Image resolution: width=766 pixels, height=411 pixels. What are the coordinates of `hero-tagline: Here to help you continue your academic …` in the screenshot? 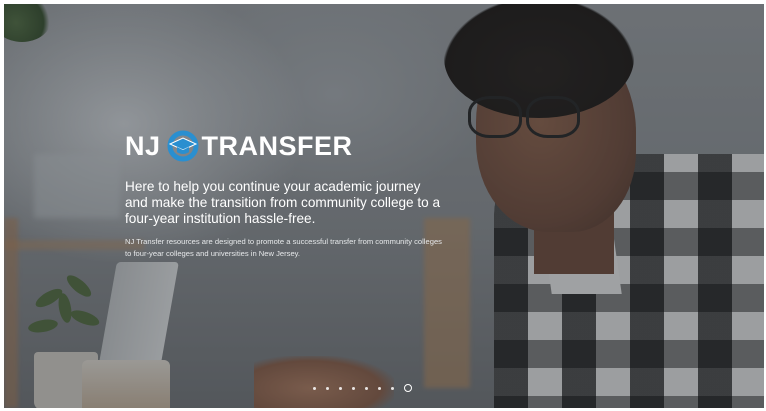 It's located at (283, 202).